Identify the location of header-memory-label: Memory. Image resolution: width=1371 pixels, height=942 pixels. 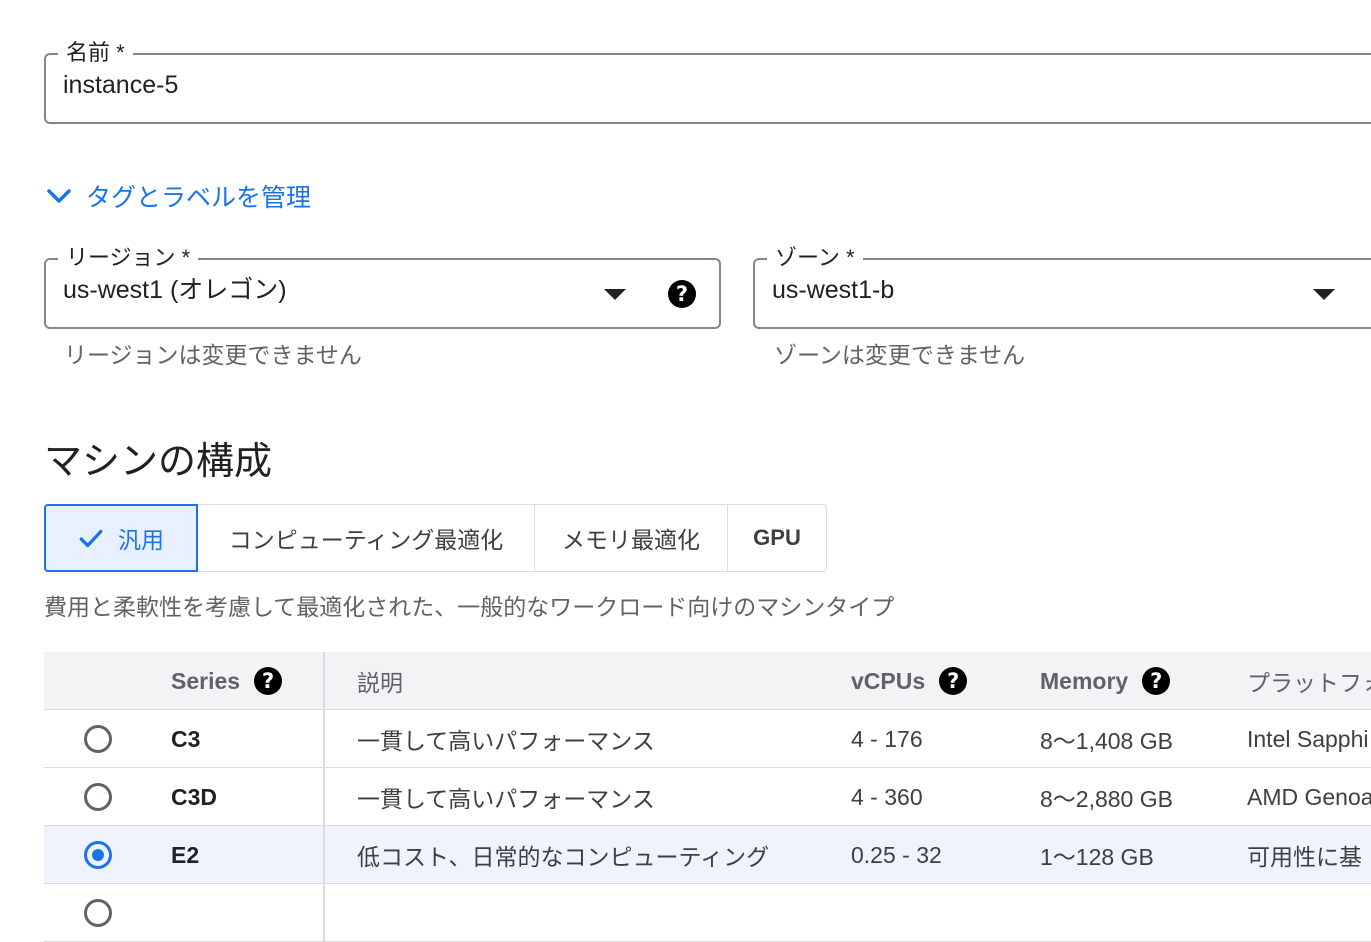
(1084, 680).